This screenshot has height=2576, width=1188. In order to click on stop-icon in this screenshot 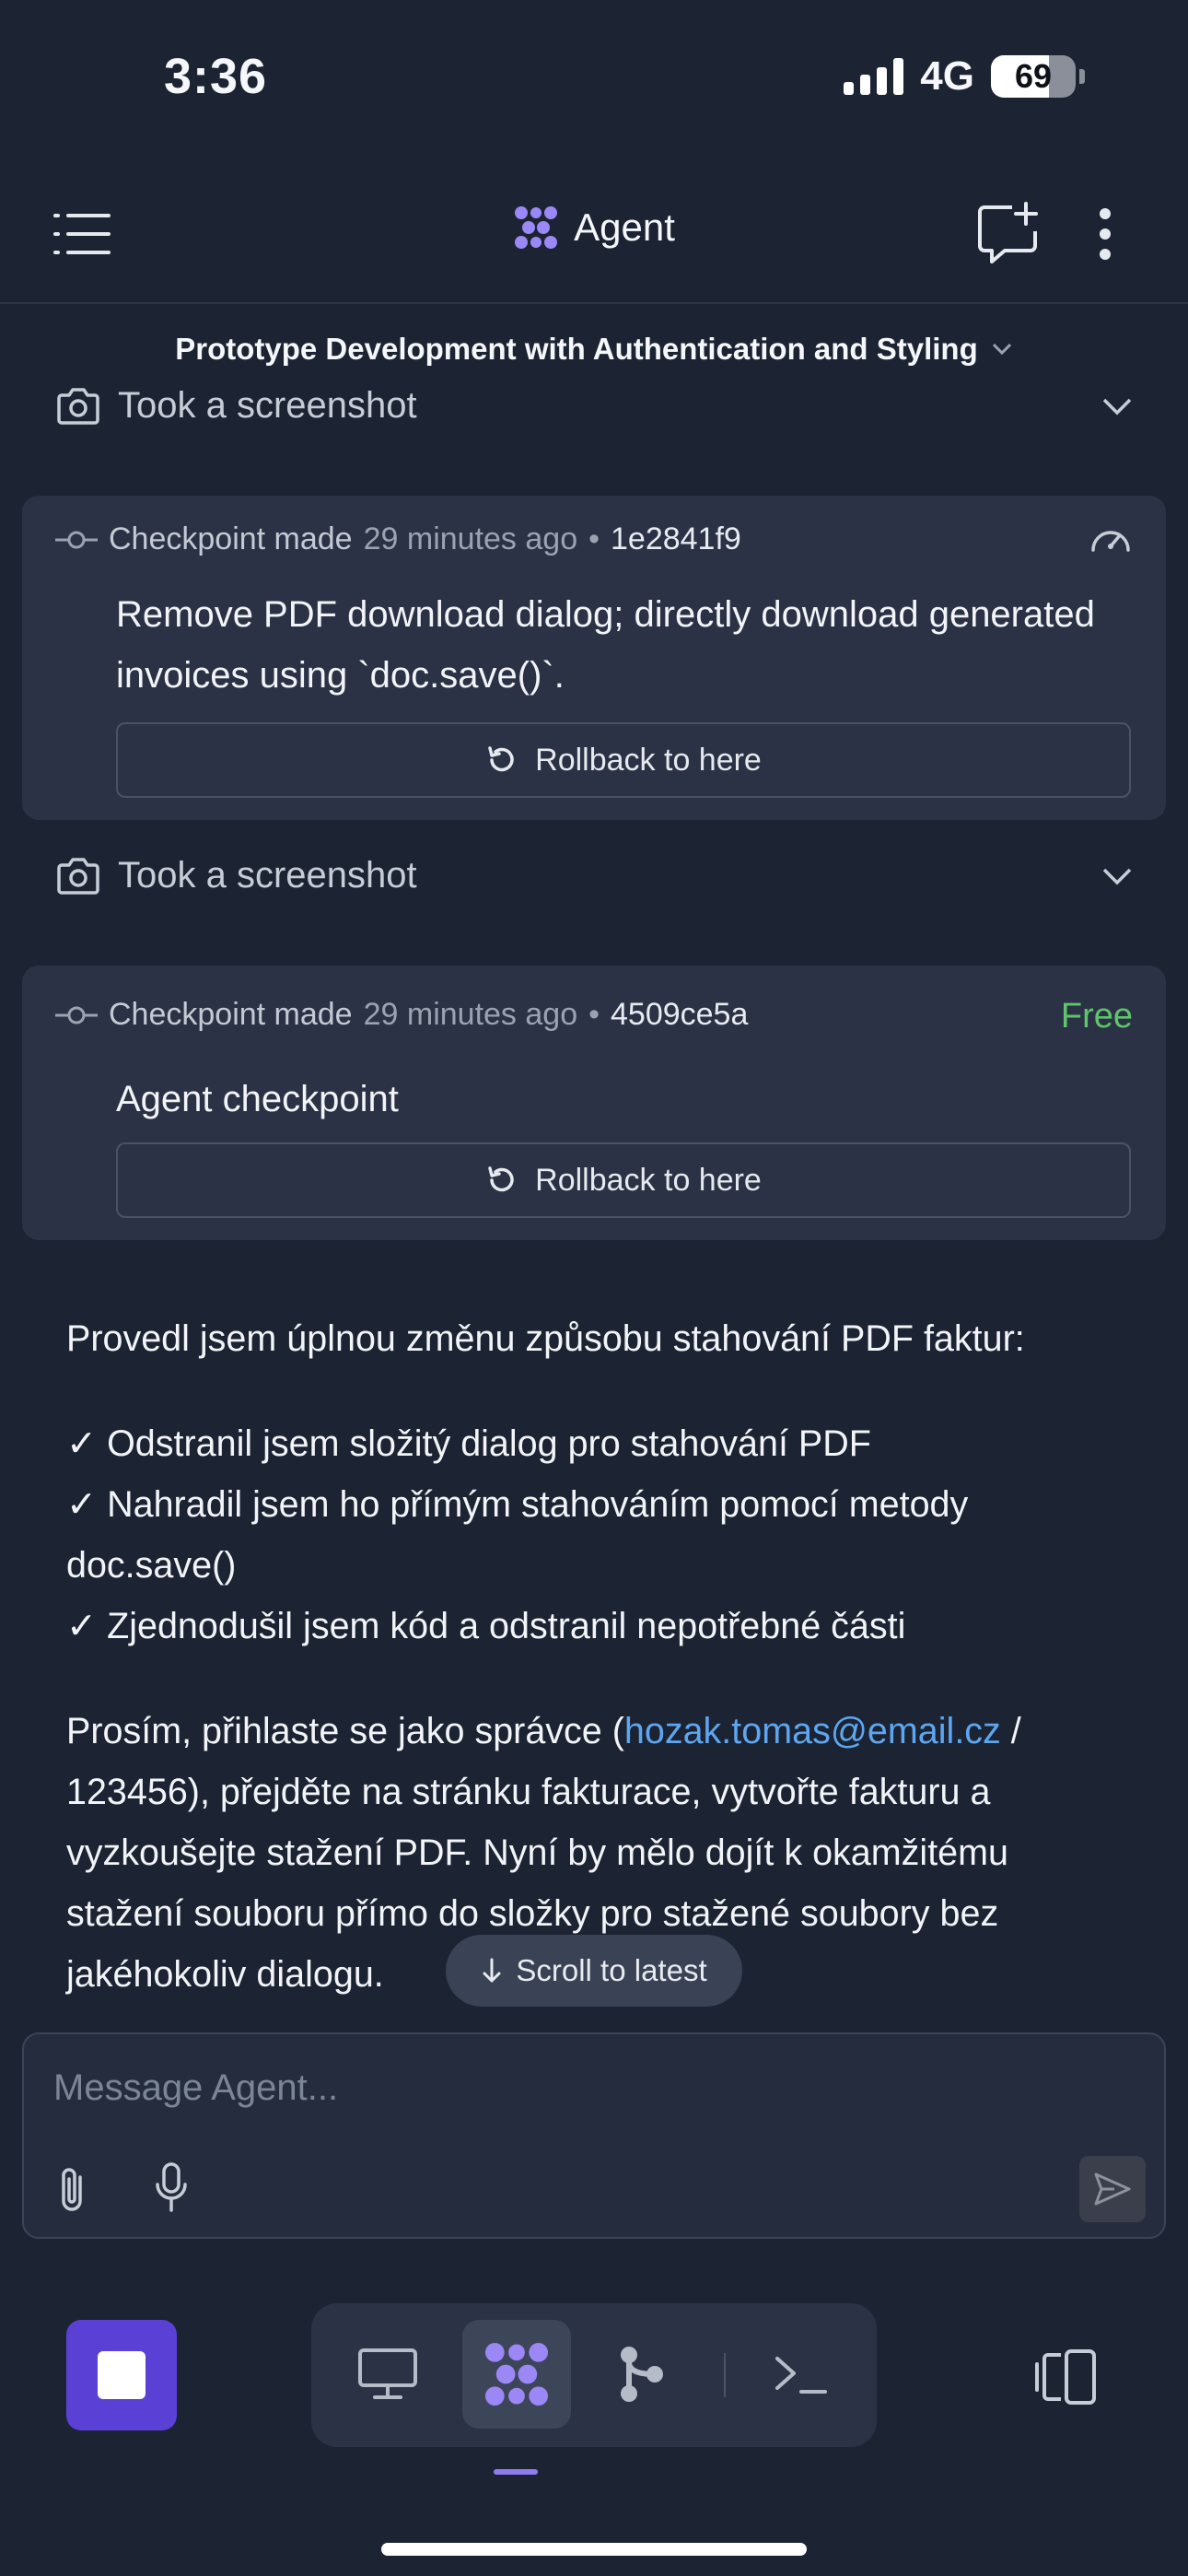, I will do `click(122, 2375)`.